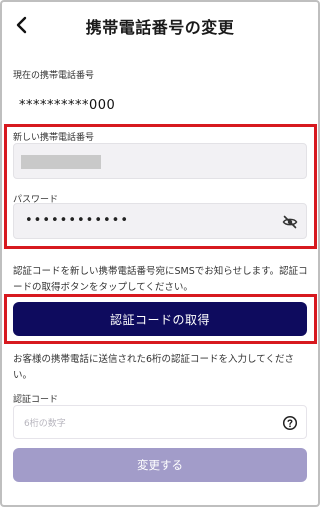 The width and height of the screenshot is (320, 507). I want to click on get-code-button: 認証コードの取得, so click(160, 319).